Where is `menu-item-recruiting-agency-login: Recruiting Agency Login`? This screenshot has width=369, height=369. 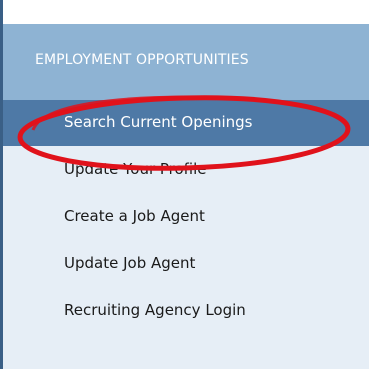
menu-item-recruiting-agency-login: Recruiting Agency Login is located at coordinates (186, 311).